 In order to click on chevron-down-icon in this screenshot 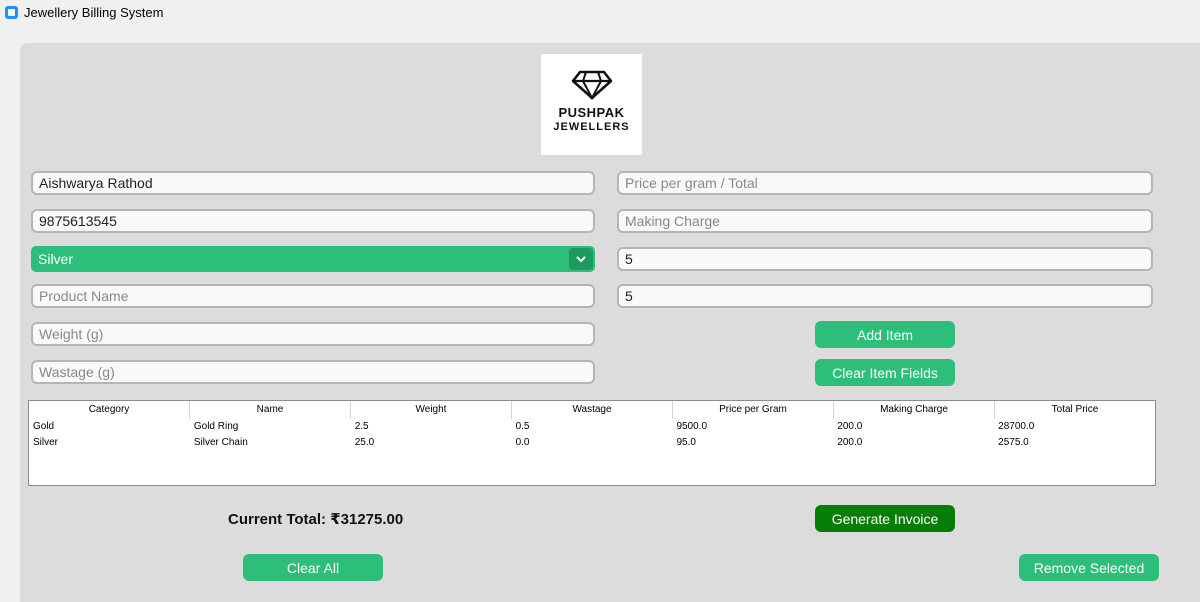, I will do `click(581, 259)`.